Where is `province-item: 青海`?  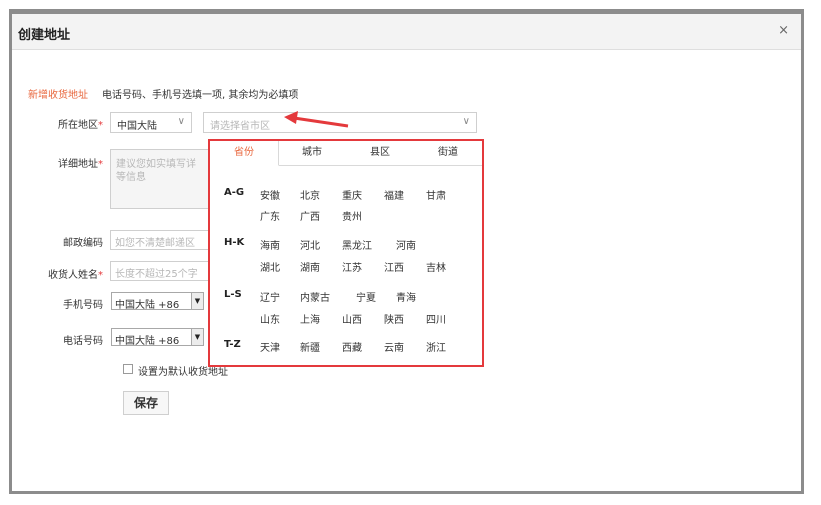
province-item: 青海 is located at coordinates (406, 296).